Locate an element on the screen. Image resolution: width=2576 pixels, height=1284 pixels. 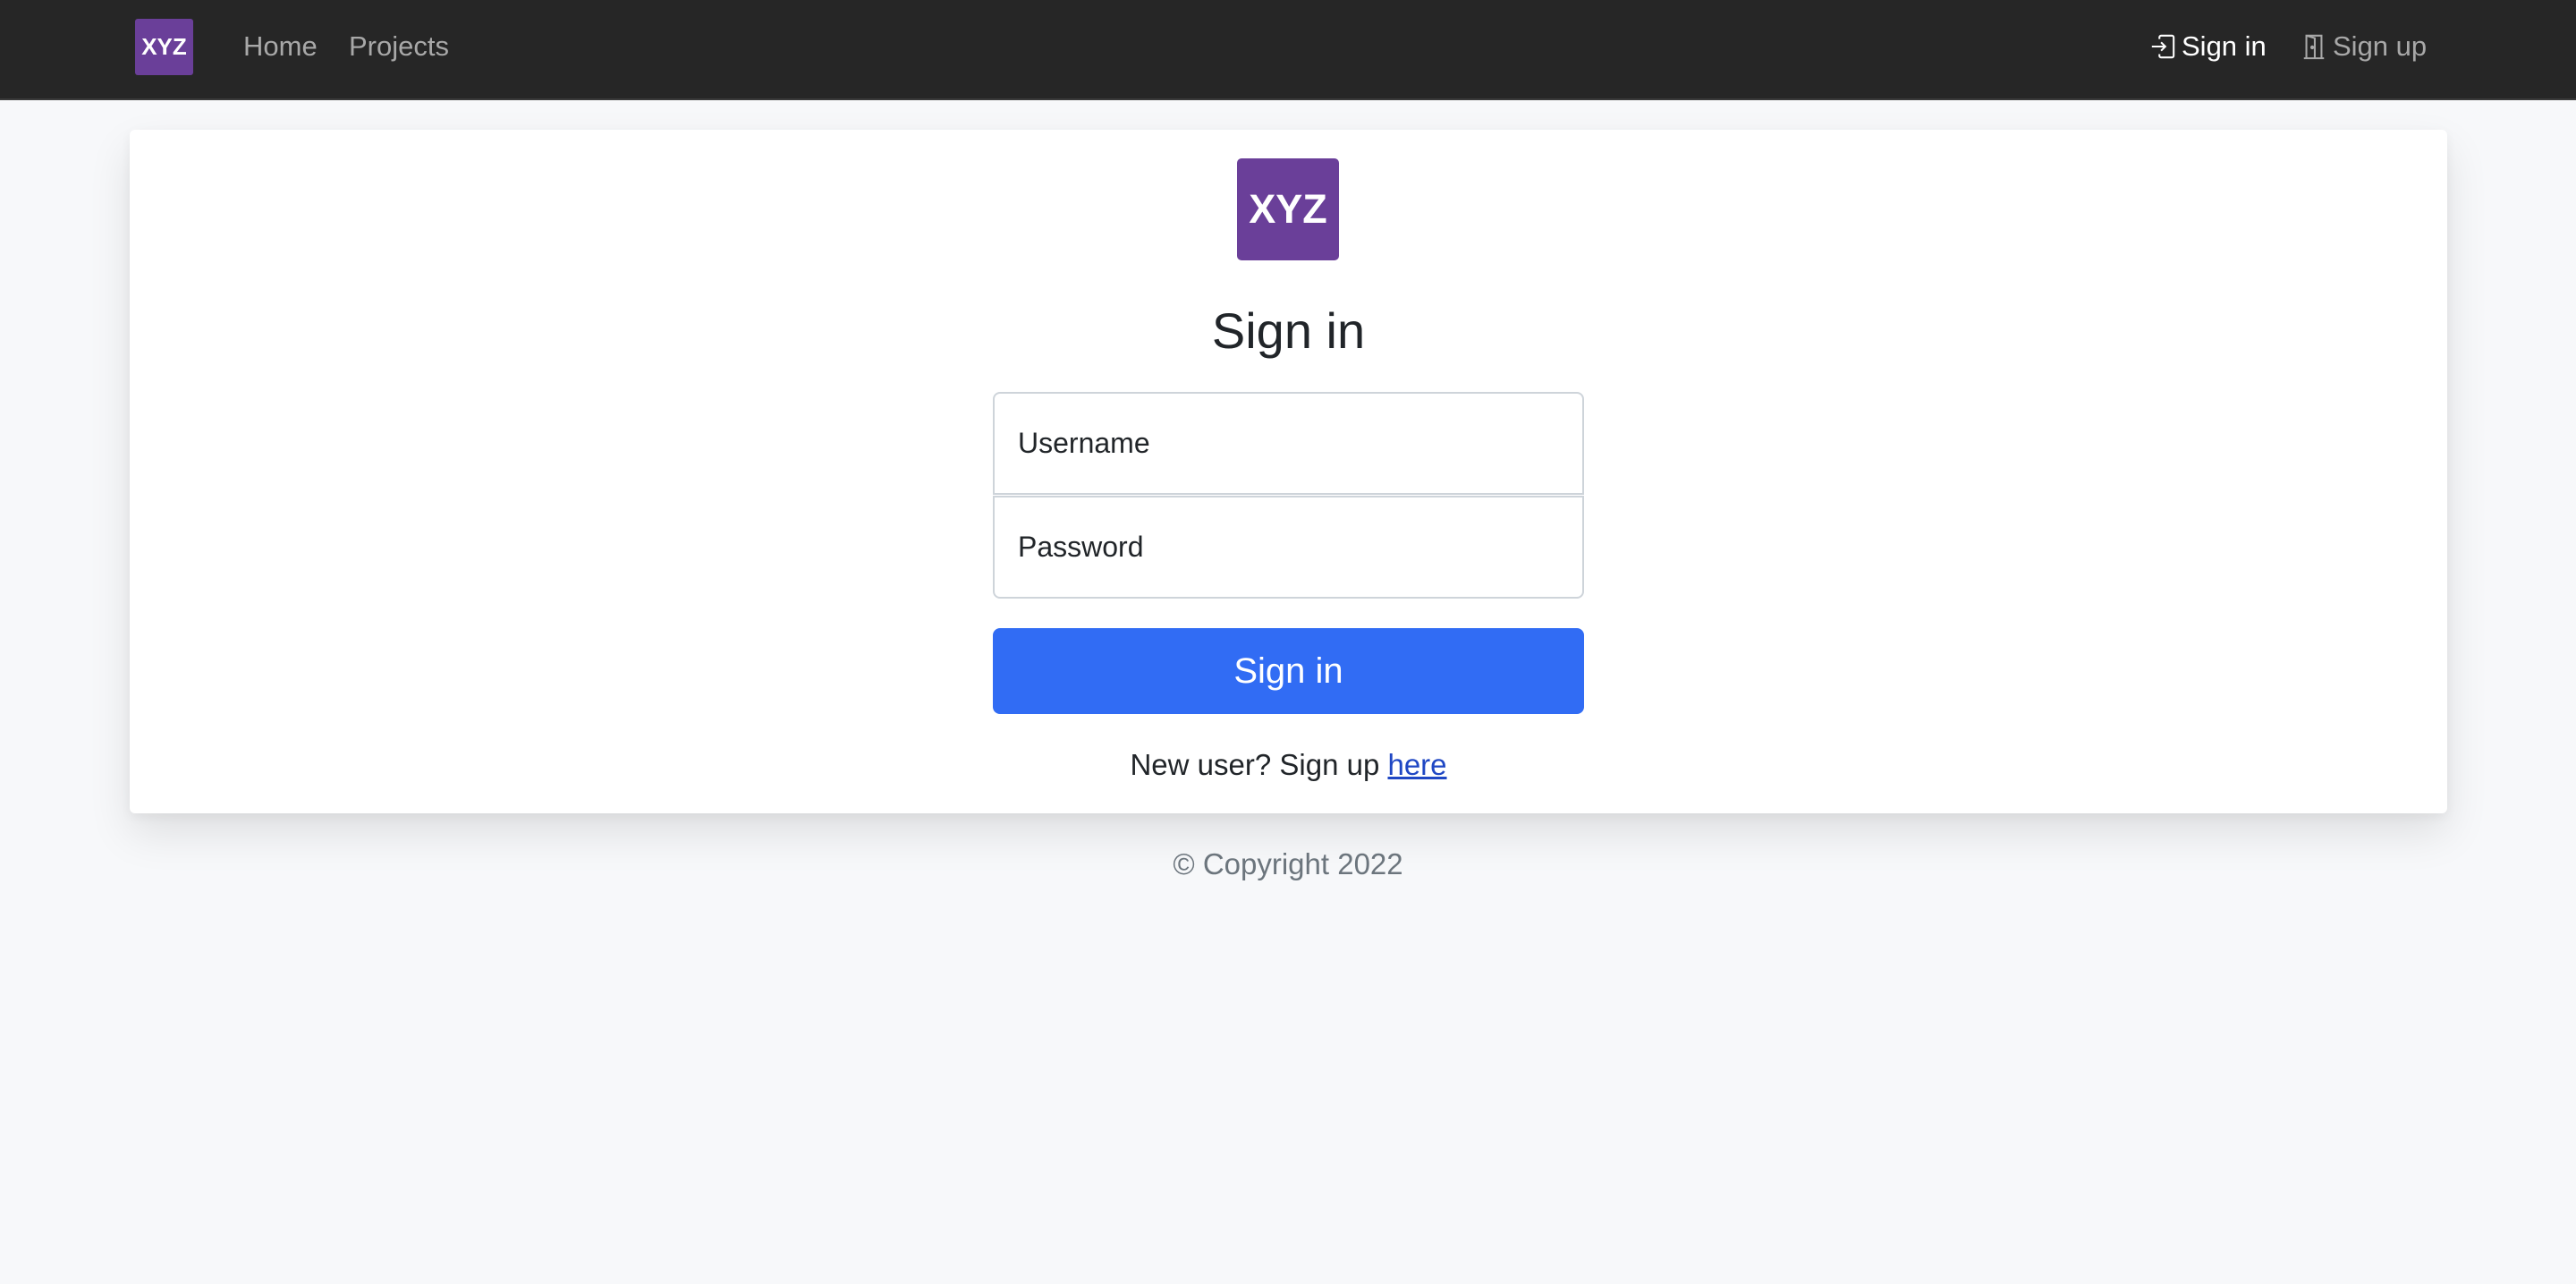
door-icon is located at coordinates (2314, 47).